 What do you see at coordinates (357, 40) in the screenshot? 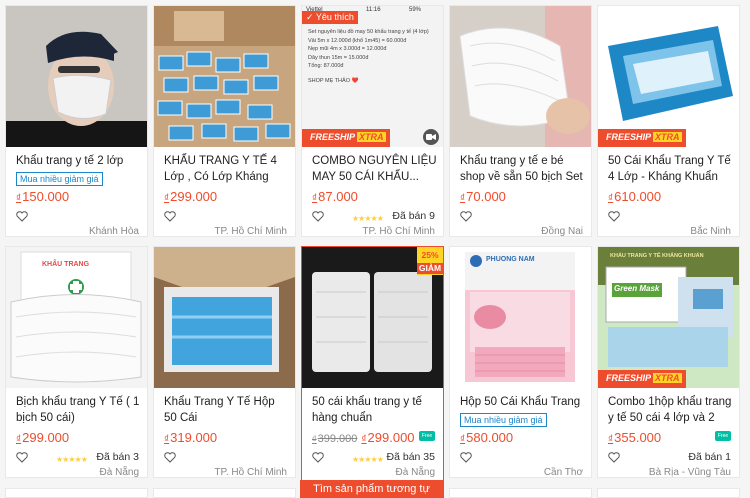
I see `note-line: Vải 5m x 12.000đ (khổ 1m45) = 60.000đ` at bounding box center [357, 40].